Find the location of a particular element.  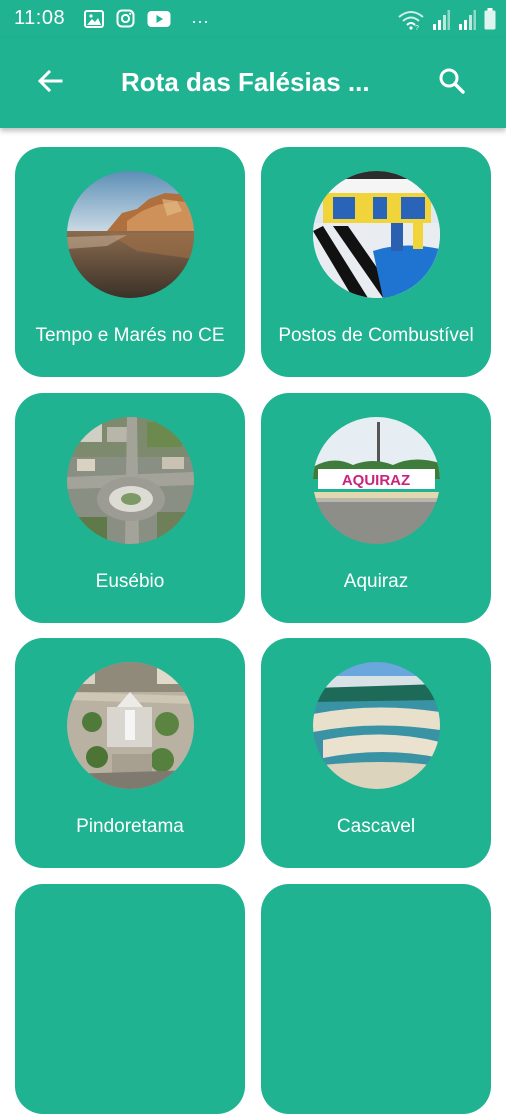

card-aquiraz: AQUIRAZ Aquiraz is located at coordinates (376, 508).